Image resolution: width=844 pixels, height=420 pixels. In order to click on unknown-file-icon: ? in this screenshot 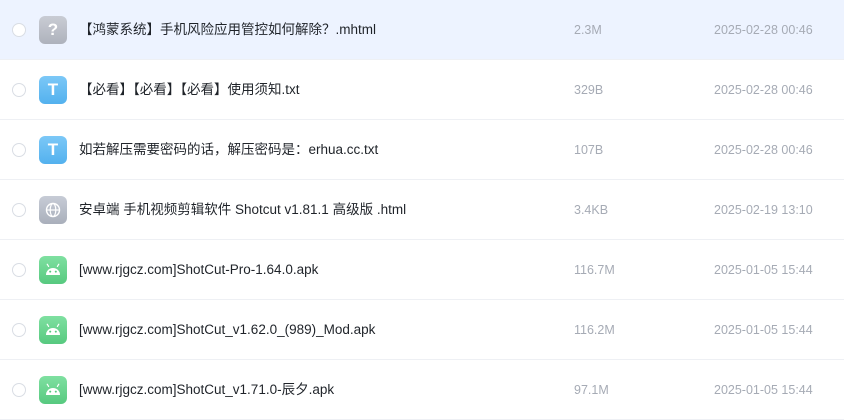, I will do `click(53, 30)`.